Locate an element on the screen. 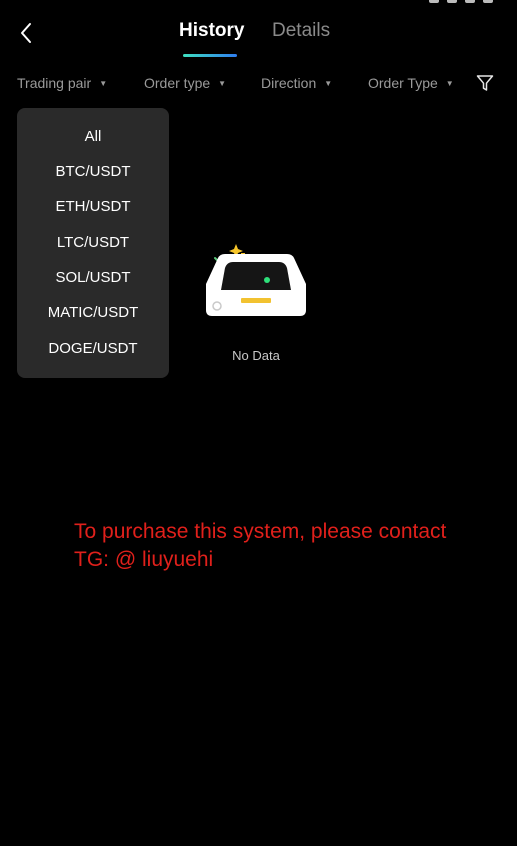  watermark-line-2: TG: @ liuyuehi is located at coordinates (144, 559).